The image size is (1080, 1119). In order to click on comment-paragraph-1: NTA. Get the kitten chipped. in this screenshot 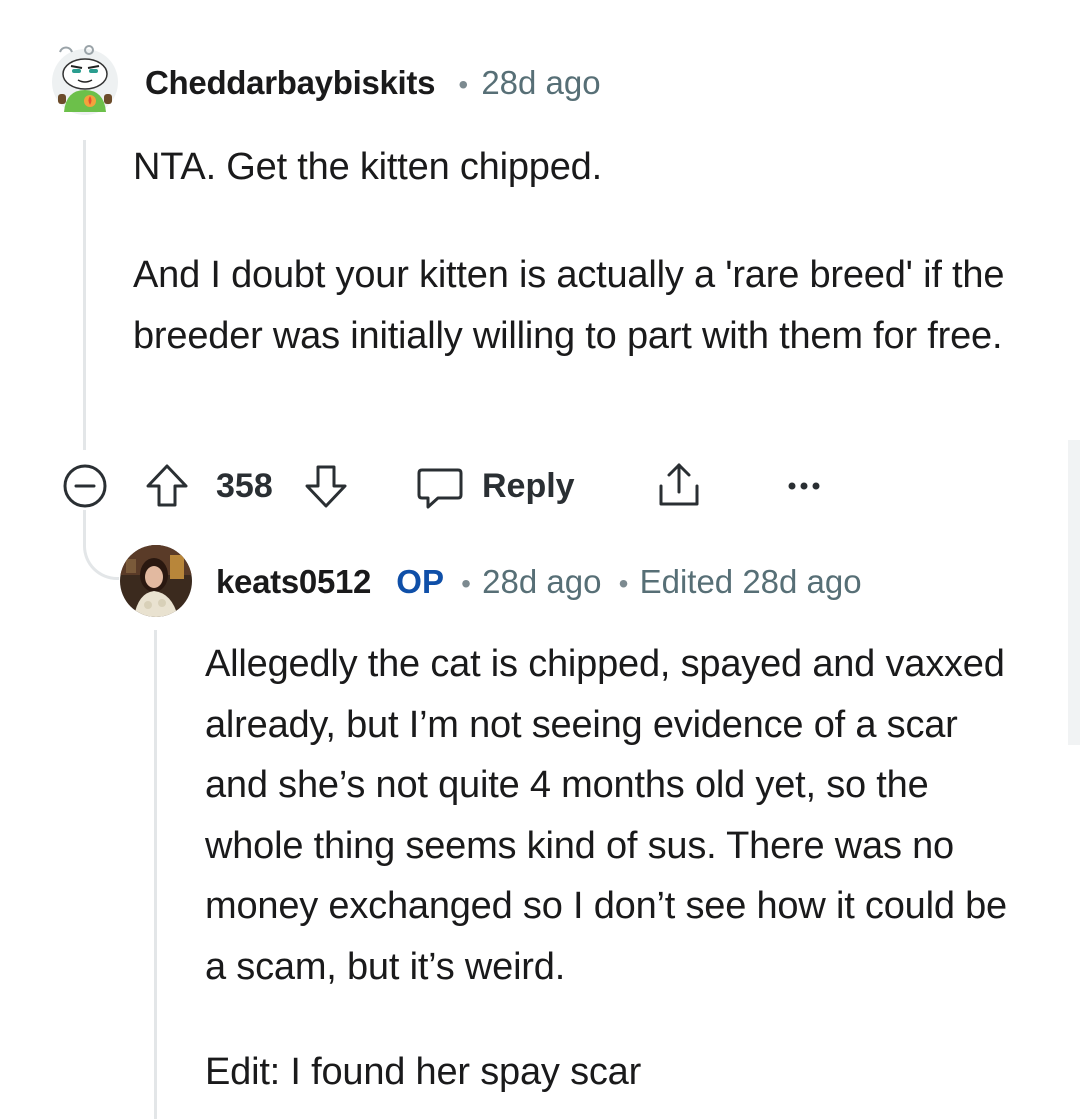, I will do `click(367, 167)`.